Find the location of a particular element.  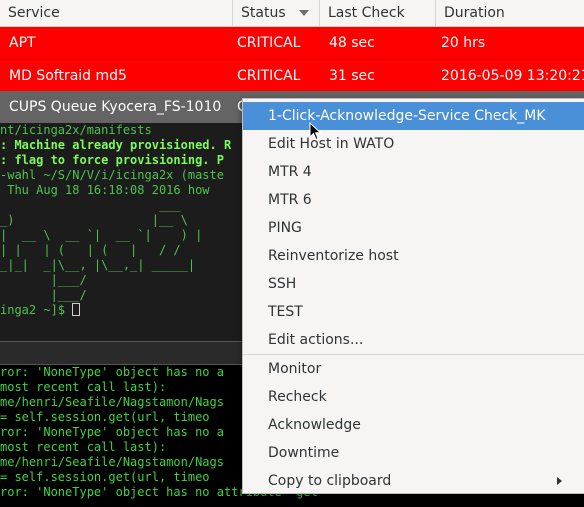

column-header-last-check: Last Check is located at coordinates (378, 13).